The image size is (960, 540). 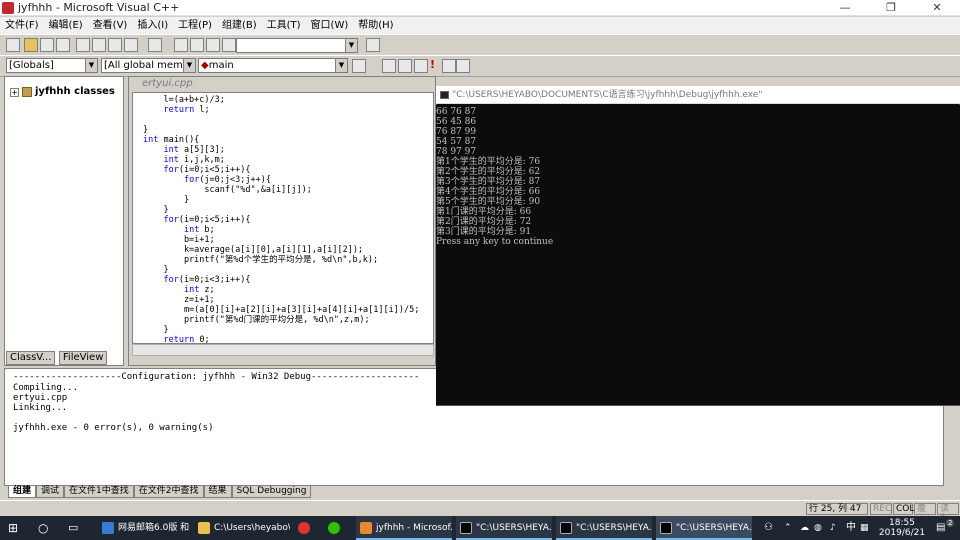 I want to click on task-view-icon: ▭, so click(x=75, y=528).